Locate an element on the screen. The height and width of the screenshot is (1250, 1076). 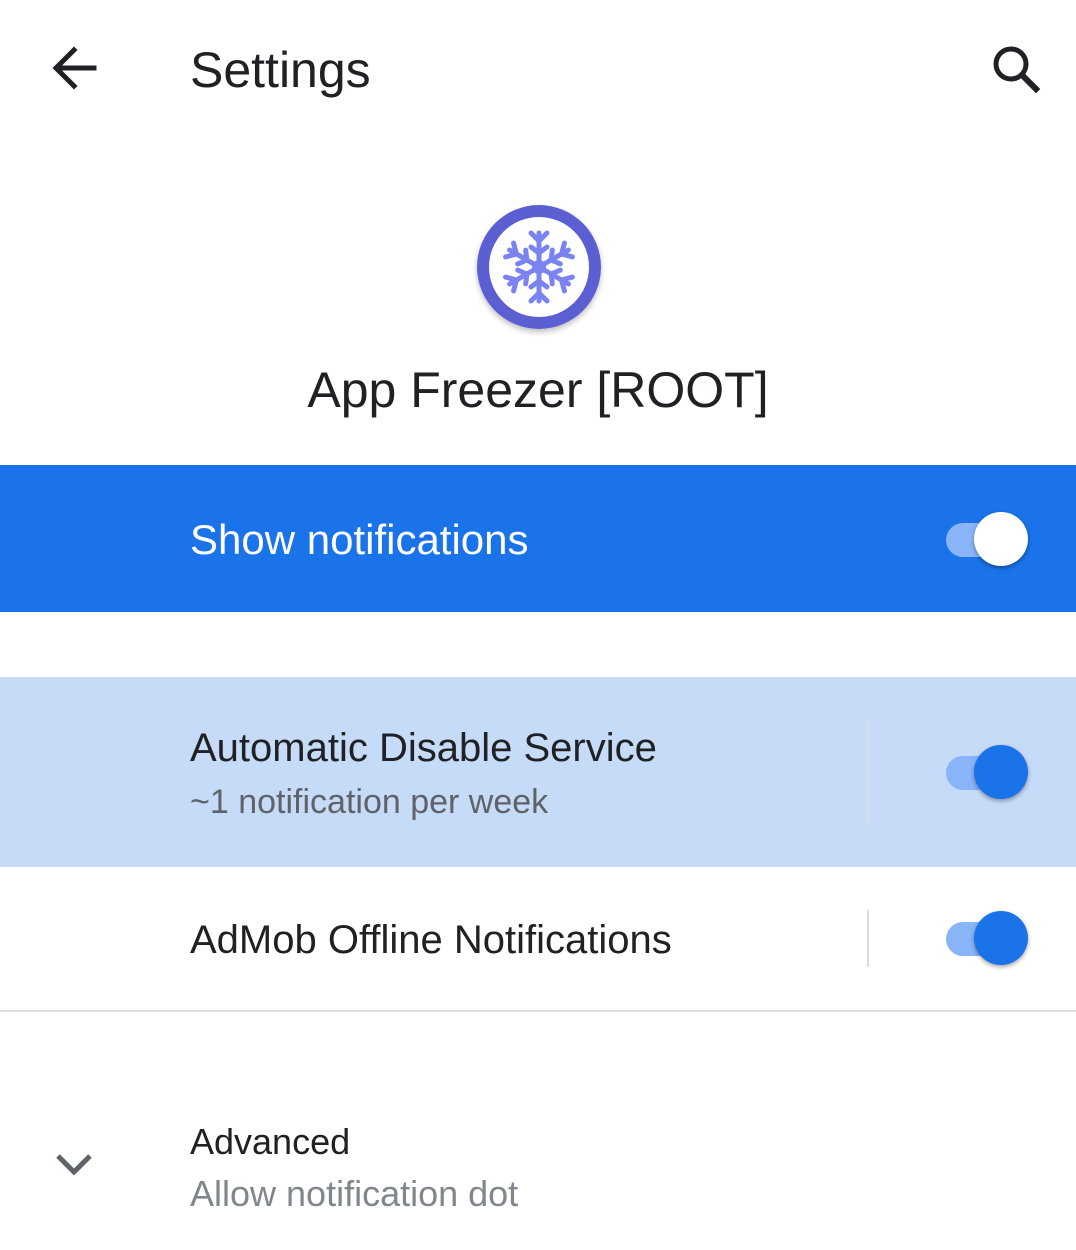
chevron-down-icon is located at coordinates (74, 1165).